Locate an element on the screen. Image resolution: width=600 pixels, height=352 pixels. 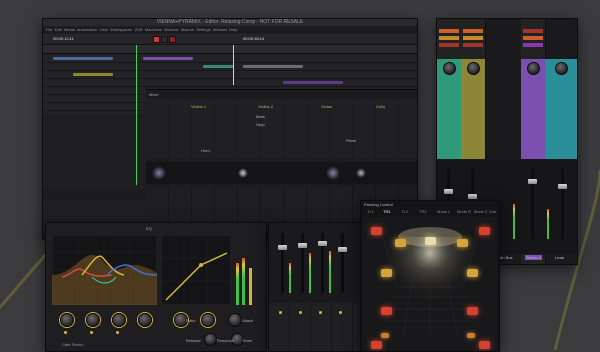
tab-tl1: TL1 is located at coordinates (370, 211).